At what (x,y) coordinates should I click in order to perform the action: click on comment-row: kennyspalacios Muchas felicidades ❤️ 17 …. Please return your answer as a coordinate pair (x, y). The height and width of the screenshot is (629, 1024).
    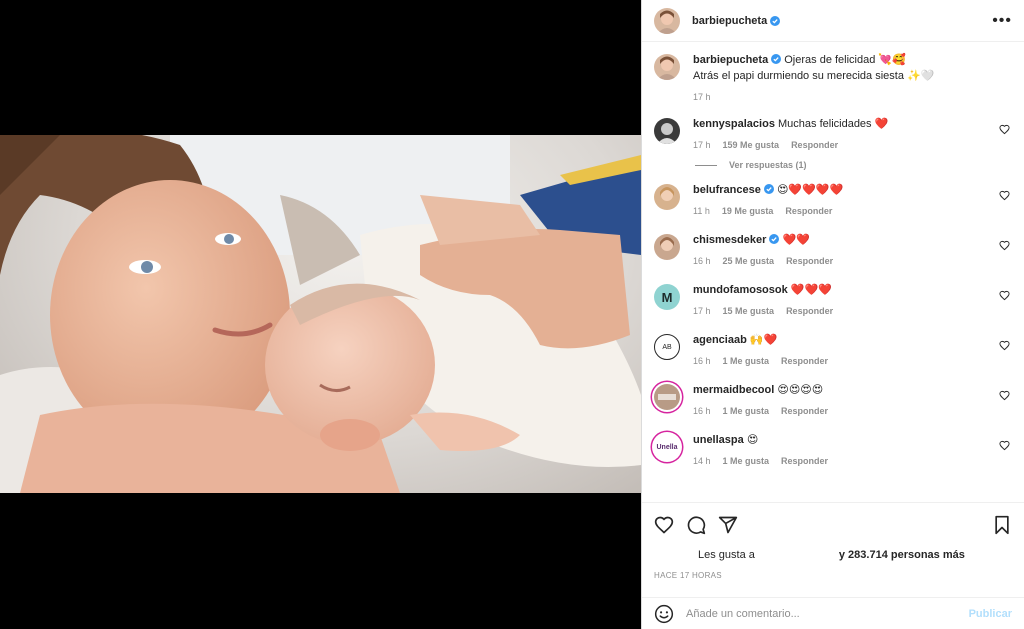
    Looking at the image, I should click on (833, 133).